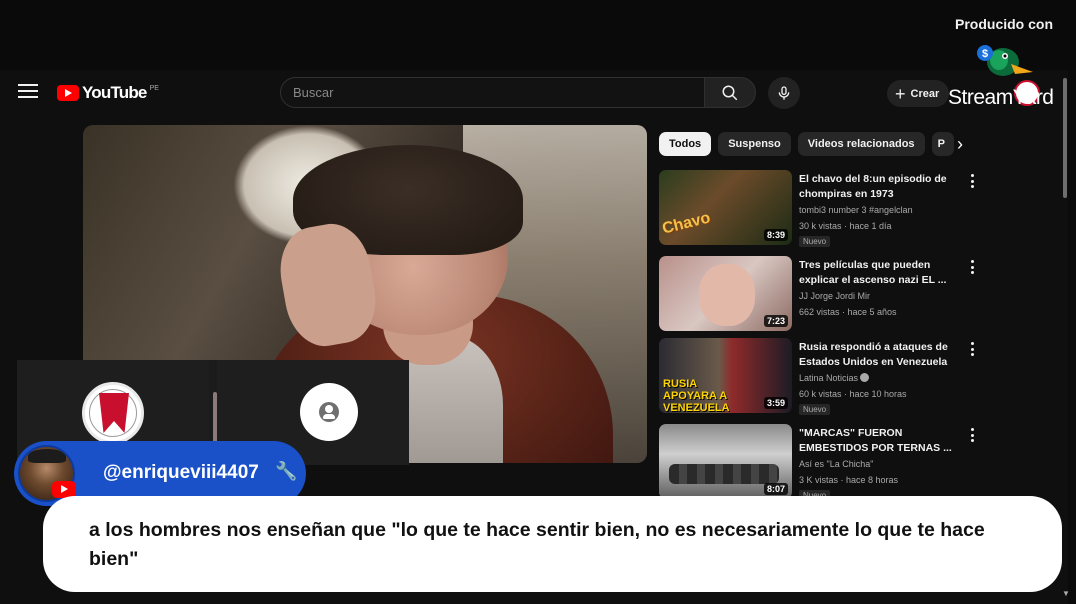  What do you see at coordinates (775, 321) in the screenshot?
I see `duration-badge: 7:23` at bounding box center [775, 321].